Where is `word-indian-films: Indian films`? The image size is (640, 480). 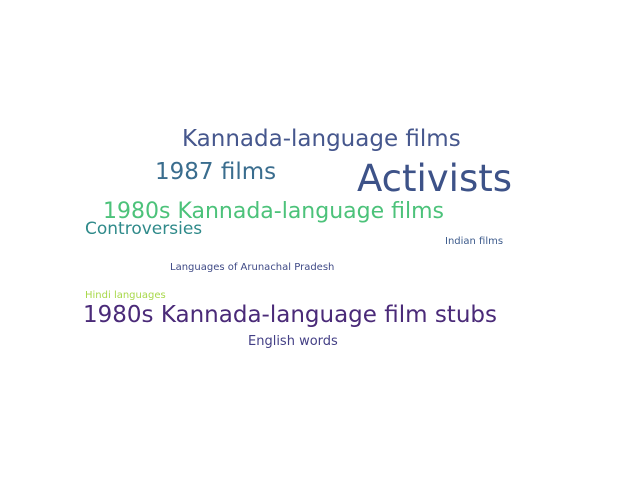
word-indian-films: Indian films is located at coordinates (474, 241).